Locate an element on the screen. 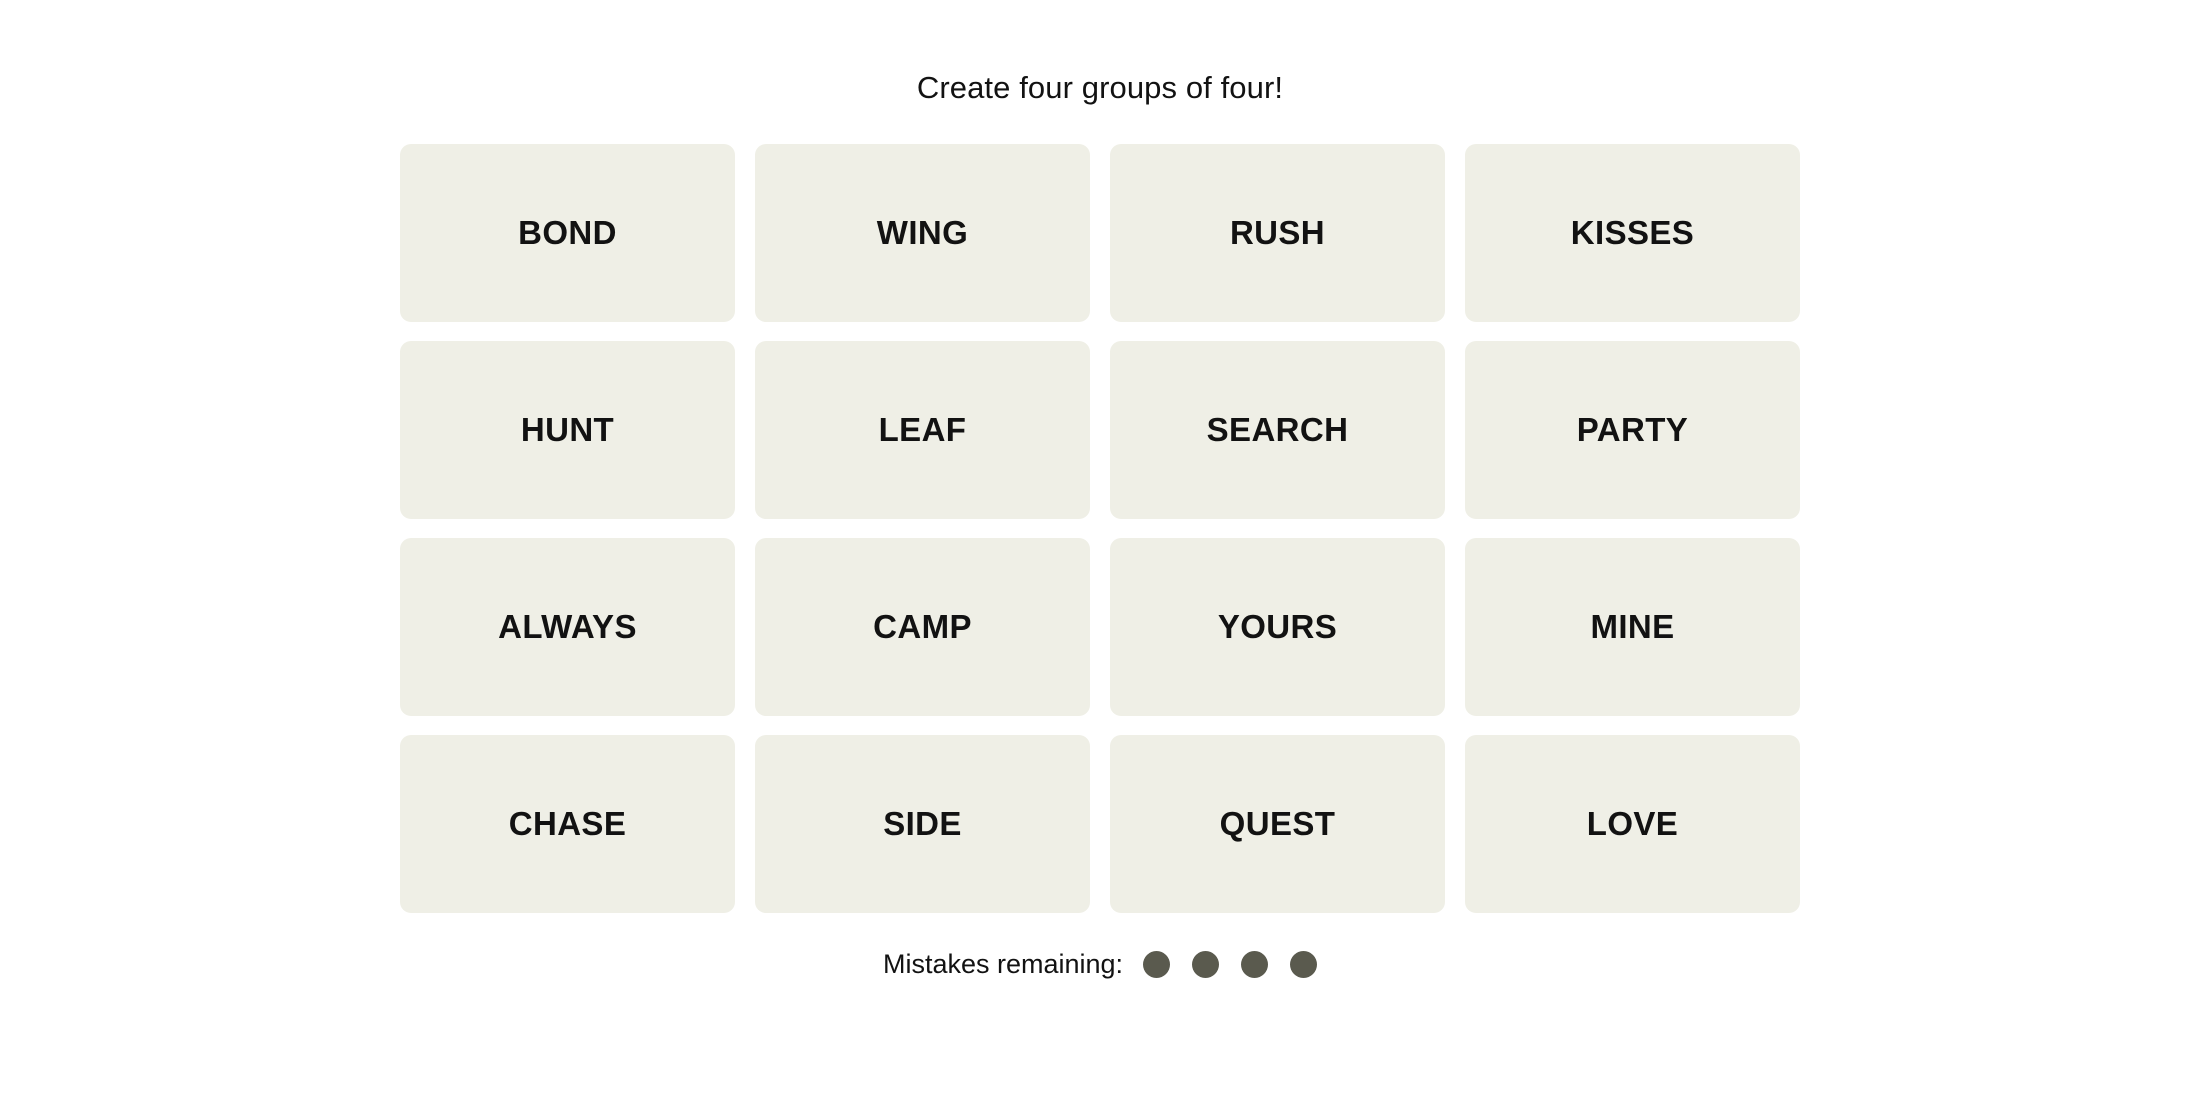 This screenshot has width=2200, height=1100. word-tile: LEAF is located at coordinates (922, 430).